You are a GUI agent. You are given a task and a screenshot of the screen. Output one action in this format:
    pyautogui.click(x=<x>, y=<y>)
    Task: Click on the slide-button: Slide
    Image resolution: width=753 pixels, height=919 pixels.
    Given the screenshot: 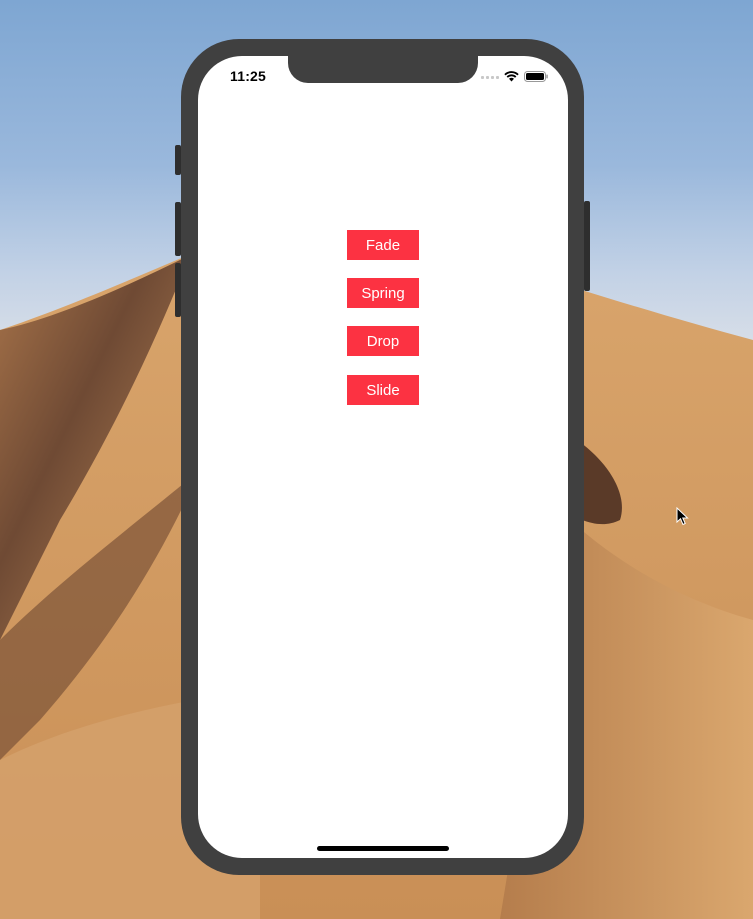 What is the action you would take?
    pyautogui.click(x=383, y=390)
    